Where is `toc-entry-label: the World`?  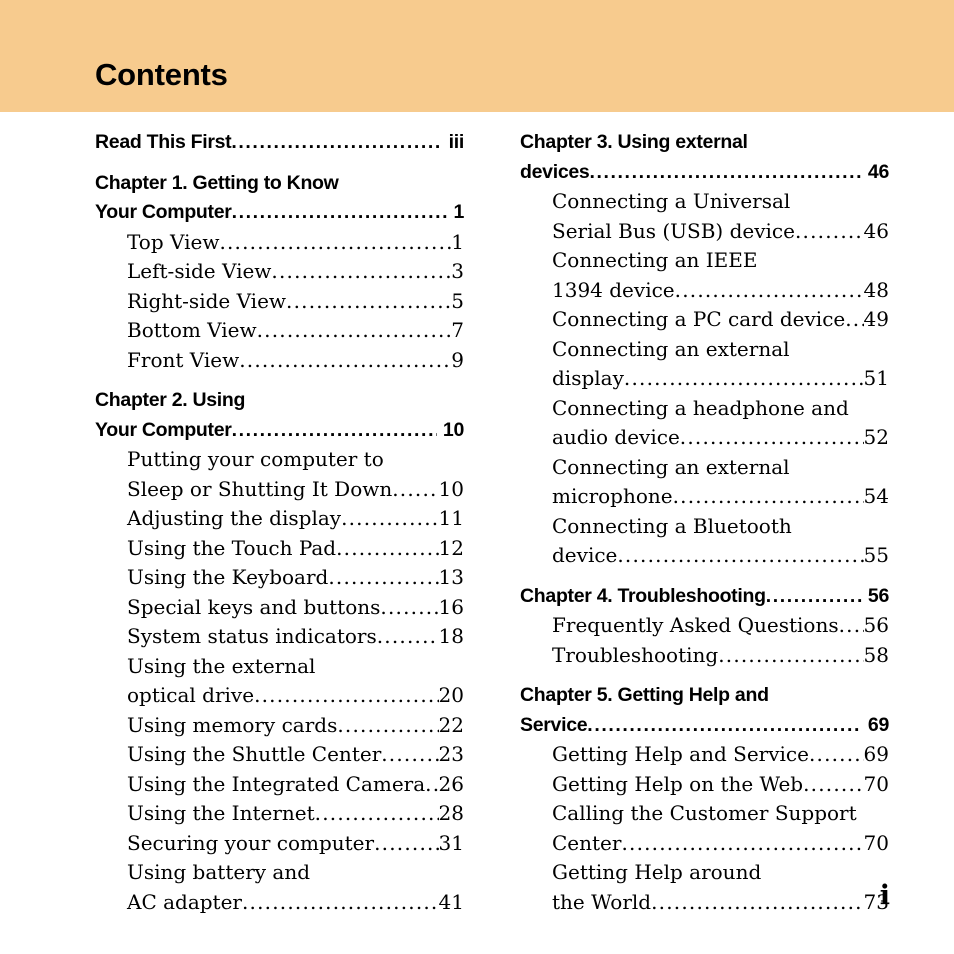
toc-entry-label: the World is located at coordinates (602, 901).